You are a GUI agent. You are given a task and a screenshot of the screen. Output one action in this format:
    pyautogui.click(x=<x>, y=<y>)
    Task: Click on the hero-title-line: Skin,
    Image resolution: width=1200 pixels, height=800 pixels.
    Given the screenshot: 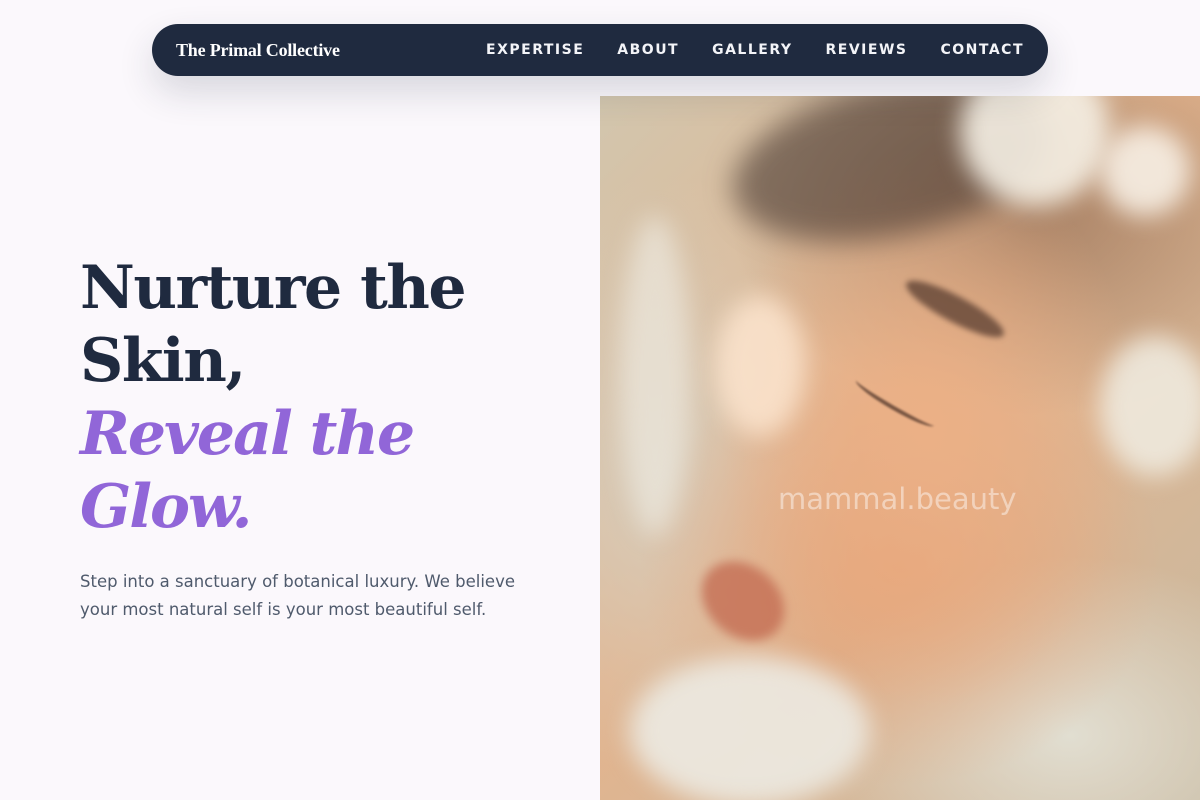 What is the action you would take?
    pyautogui.click(x=163, y=361)
    